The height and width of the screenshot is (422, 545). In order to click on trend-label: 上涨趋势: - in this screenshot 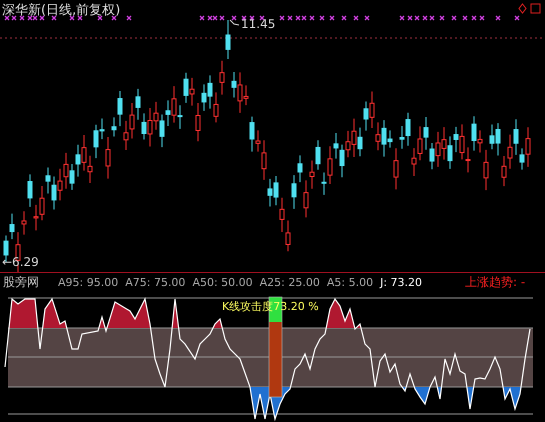, I will do `click(495, 282)`.